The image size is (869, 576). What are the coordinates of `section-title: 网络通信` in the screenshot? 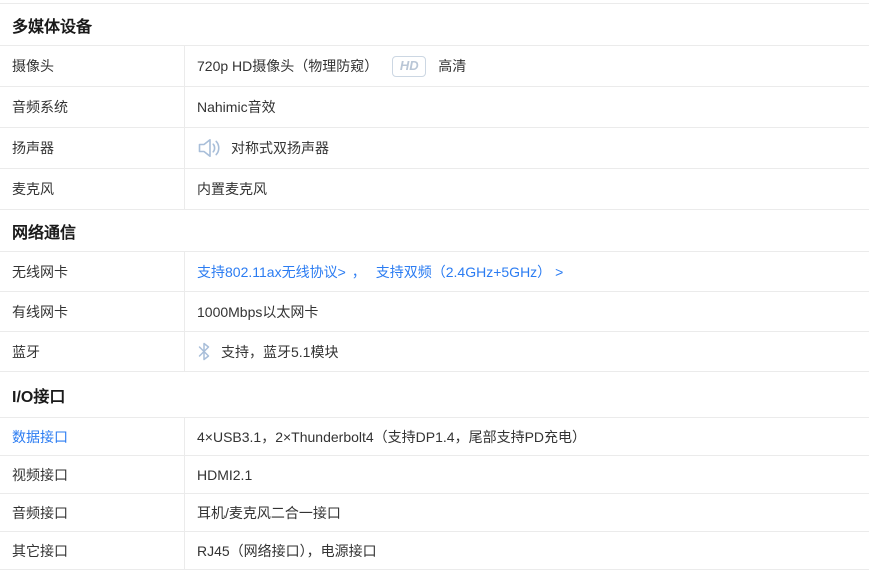 It's located at (434, 231).